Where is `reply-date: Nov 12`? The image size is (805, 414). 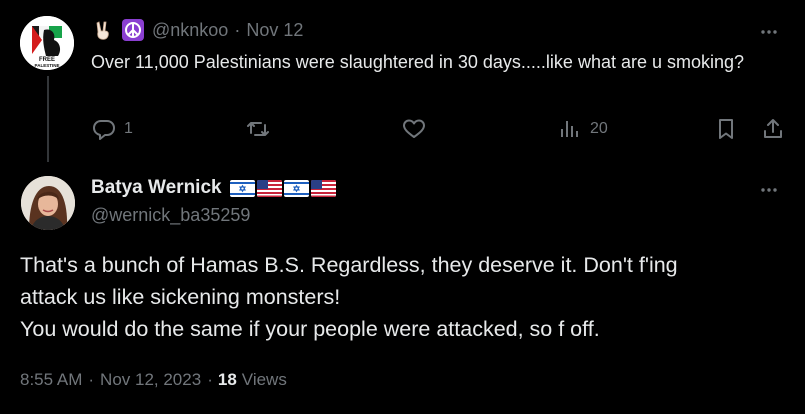
reply-date: Nov 12 is located at coordinates (274, 30).